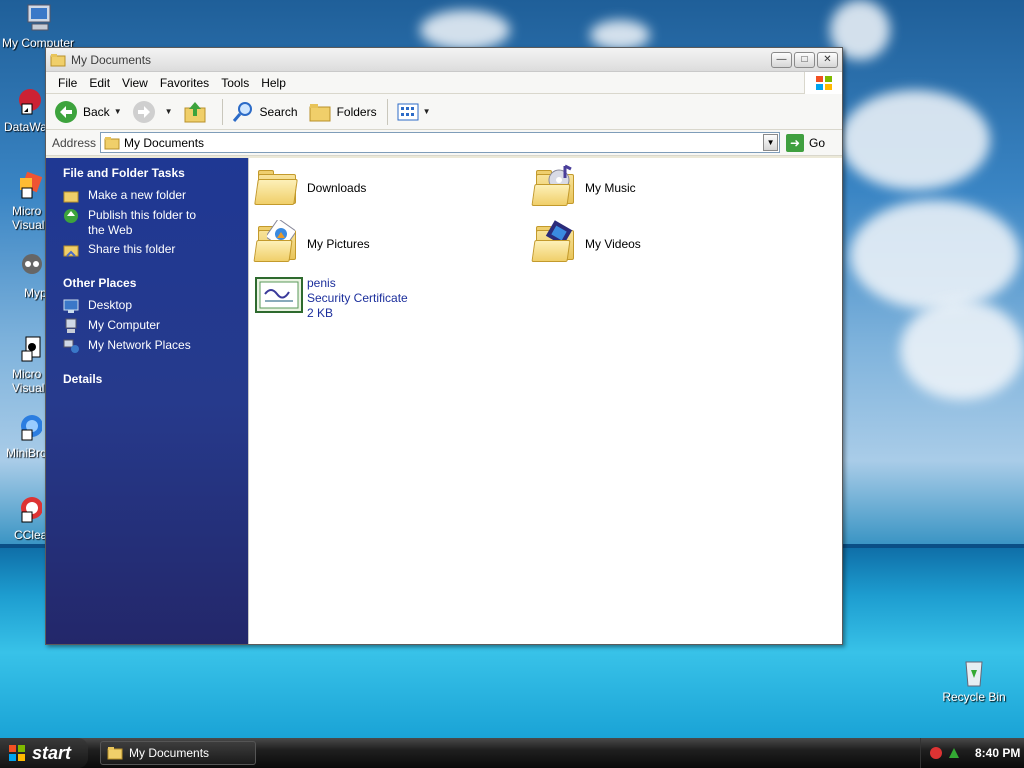  Describe the element at coordinates (71, 250) in the screenshot. I see `share-folder-icon` at that location.